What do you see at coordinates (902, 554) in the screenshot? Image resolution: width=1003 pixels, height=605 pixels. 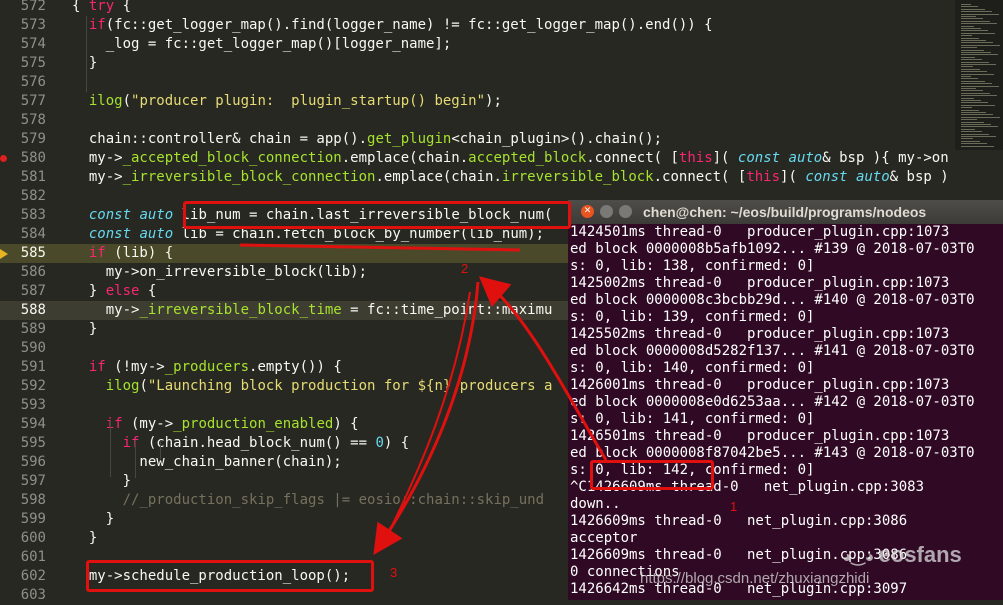 I see `watermark-brand: ◕‿◕ eosfans` at bounding box center [902, 554].